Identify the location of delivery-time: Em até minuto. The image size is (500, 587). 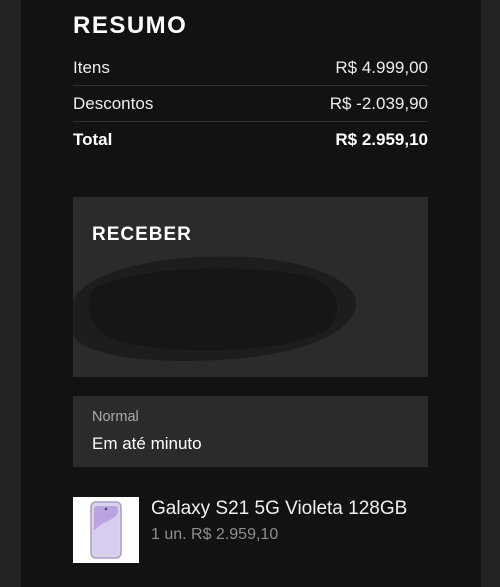
(147, 443).